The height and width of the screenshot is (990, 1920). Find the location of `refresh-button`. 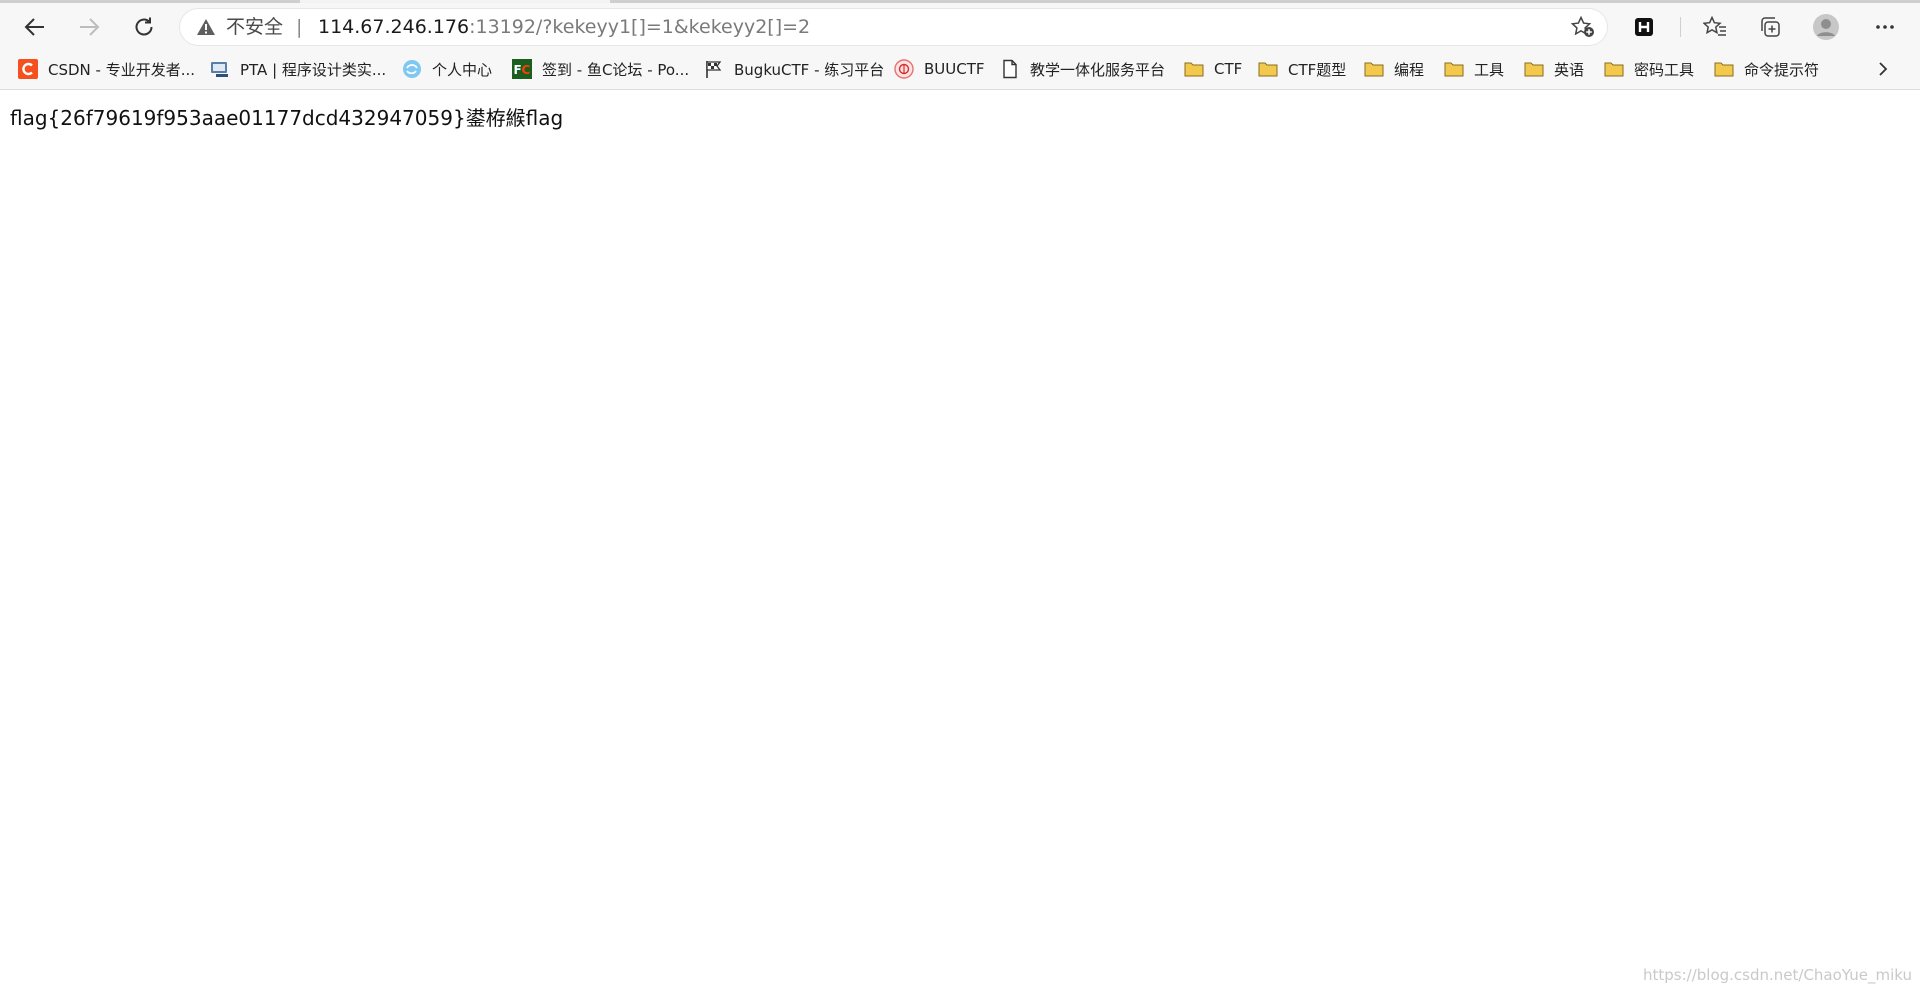

refresh-button is located at coordinates (144, 27).